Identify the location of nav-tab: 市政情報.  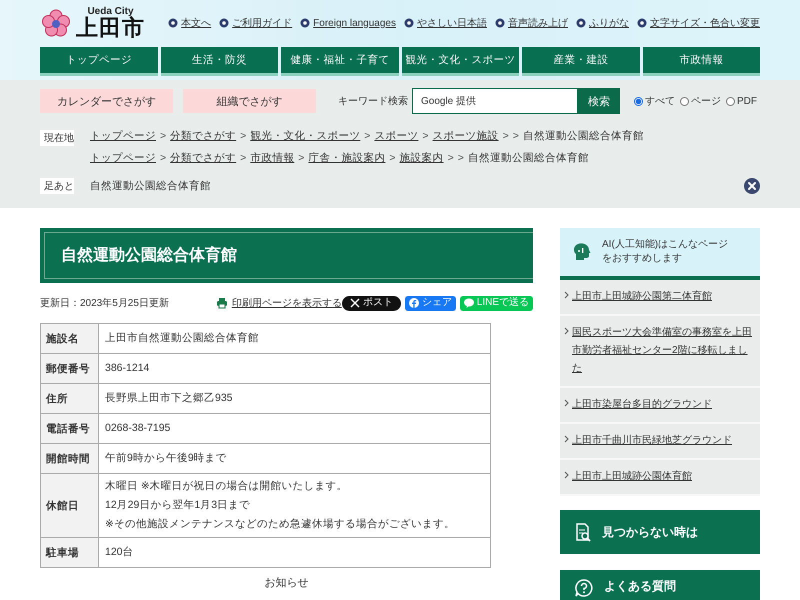
(701, 60).